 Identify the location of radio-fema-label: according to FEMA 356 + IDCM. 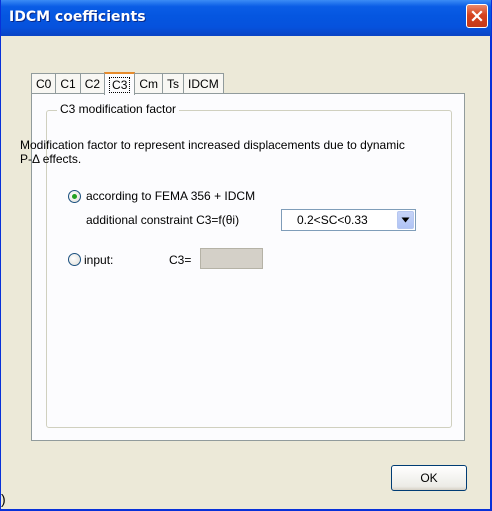
(170, 196).